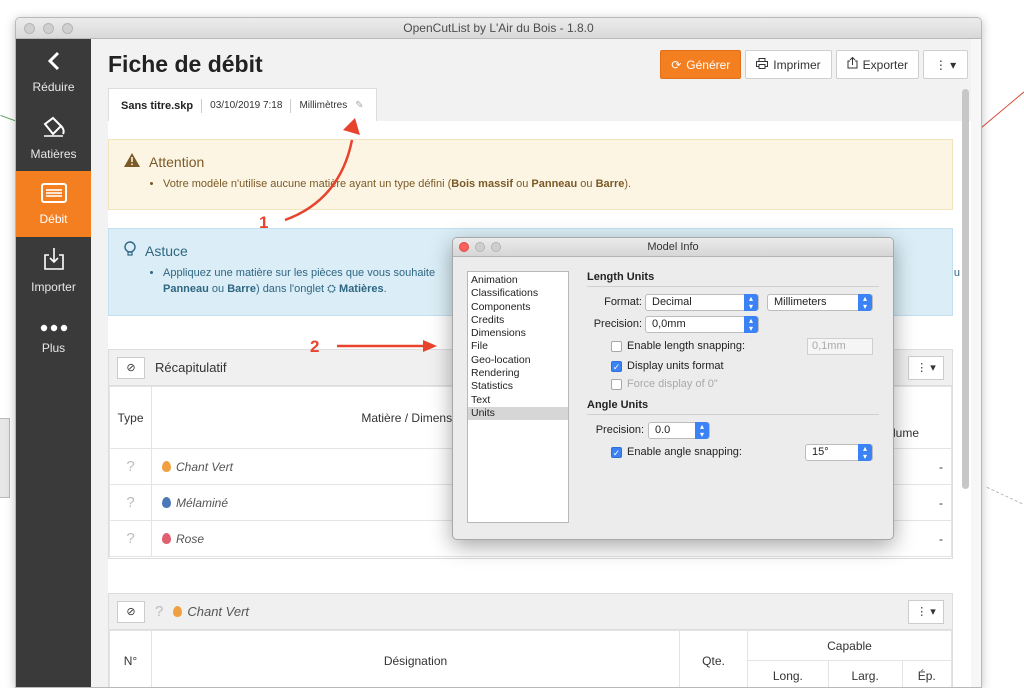  Describe the element at coordinates (839, 452) in the screenshot. I see `angle-snap-select: 15° ▴ ▾` at that location.